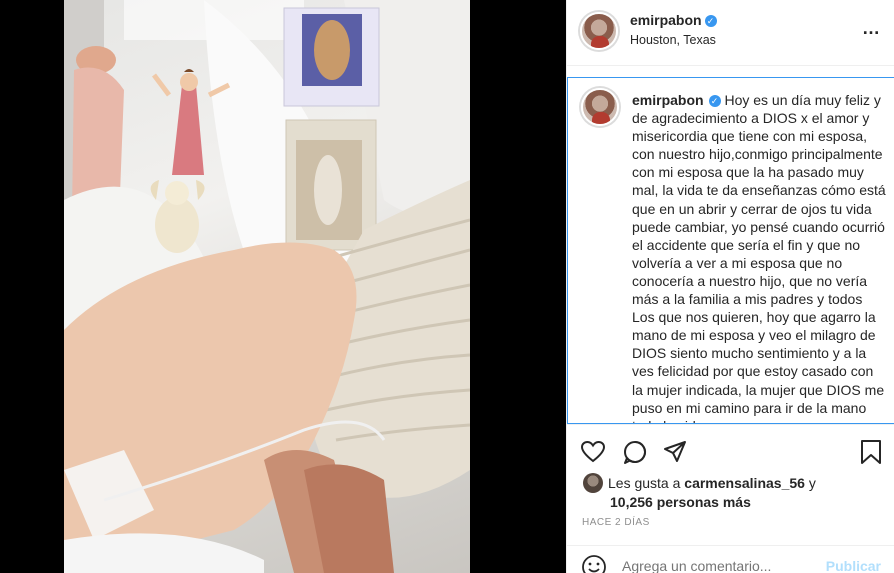 Image resolution: width=894 pixels, height=573 pixels. Describe the element at coordinates (668, 100) in the screenshot. I see `caption-username: emirpabon` at that location.